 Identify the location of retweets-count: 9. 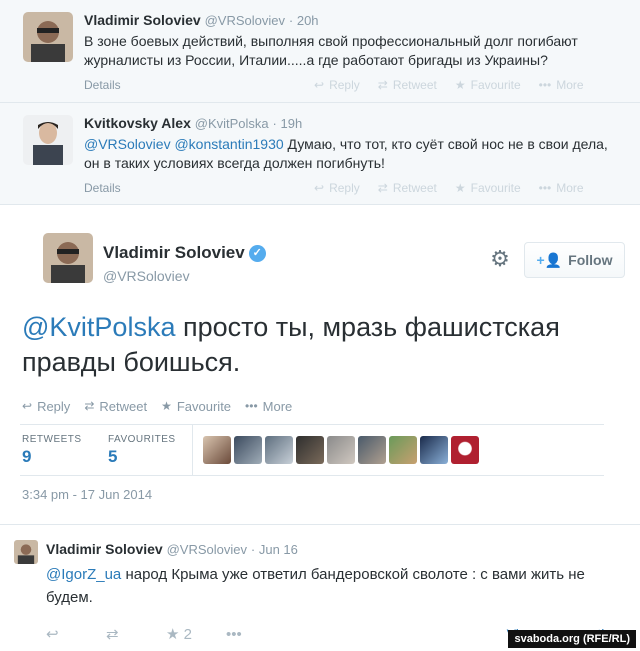
(27, 456).